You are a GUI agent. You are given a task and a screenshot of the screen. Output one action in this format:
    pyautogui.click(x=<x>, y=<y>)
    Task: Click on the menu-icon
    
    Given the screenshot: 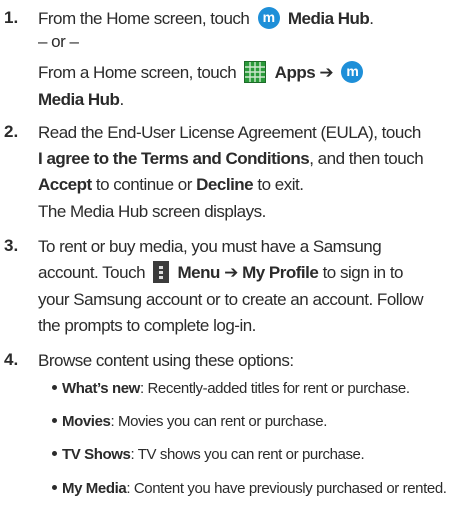 What is the action you would take?
    pyautogui.click(x=161, y=271)
    